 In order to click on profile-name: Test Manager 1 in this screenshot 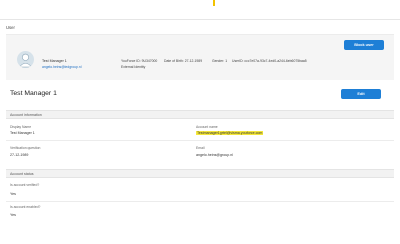, I will do `click(54, 61)`.